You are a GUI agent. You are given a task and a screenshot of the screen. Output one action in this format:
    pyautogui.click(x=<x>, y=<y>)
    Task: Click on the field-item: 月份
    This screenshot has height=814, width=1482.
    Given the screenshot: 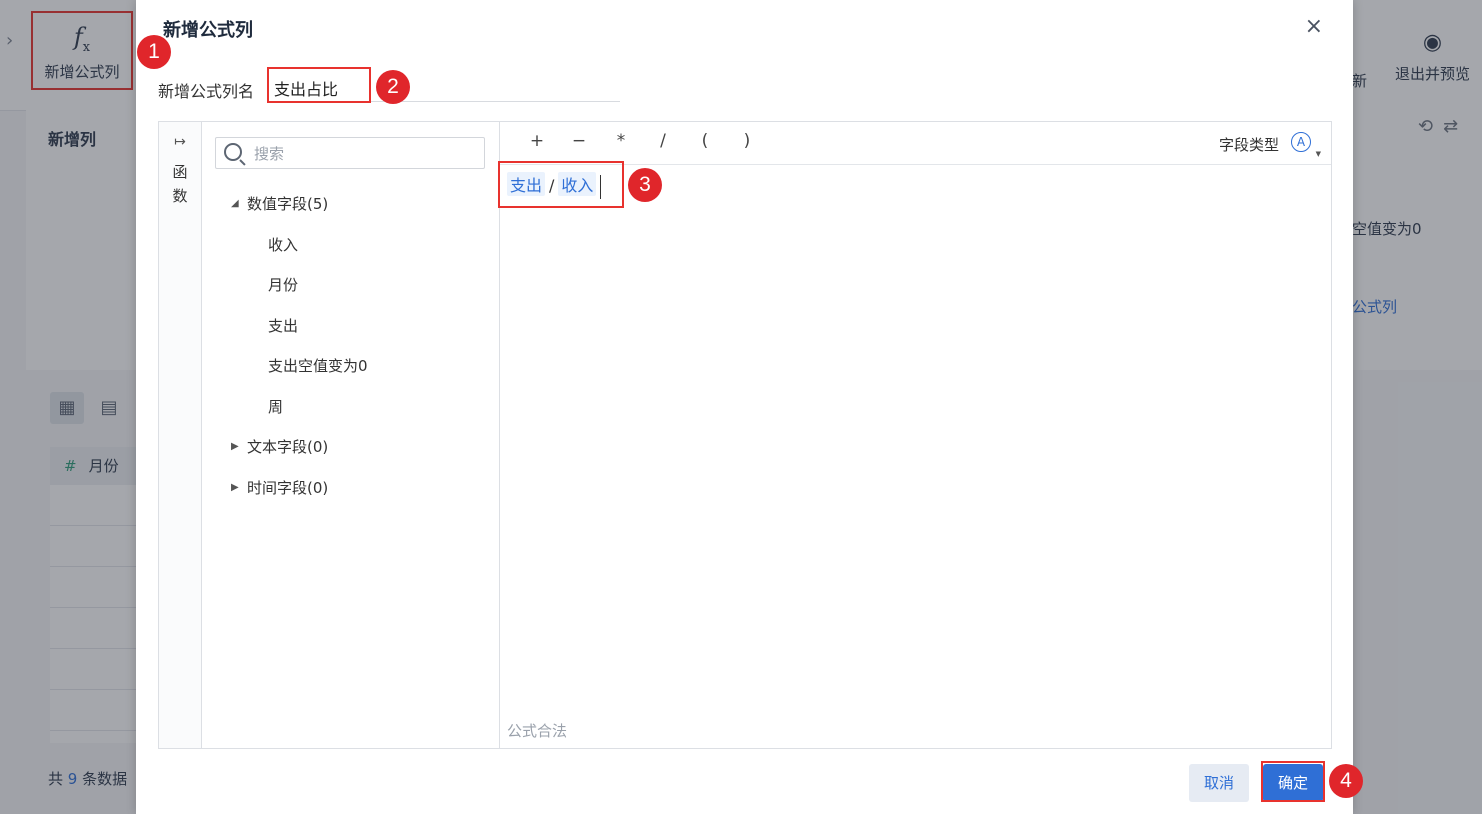 What is the action you would take?
    pyautogui.click(x=350, y=285)
    